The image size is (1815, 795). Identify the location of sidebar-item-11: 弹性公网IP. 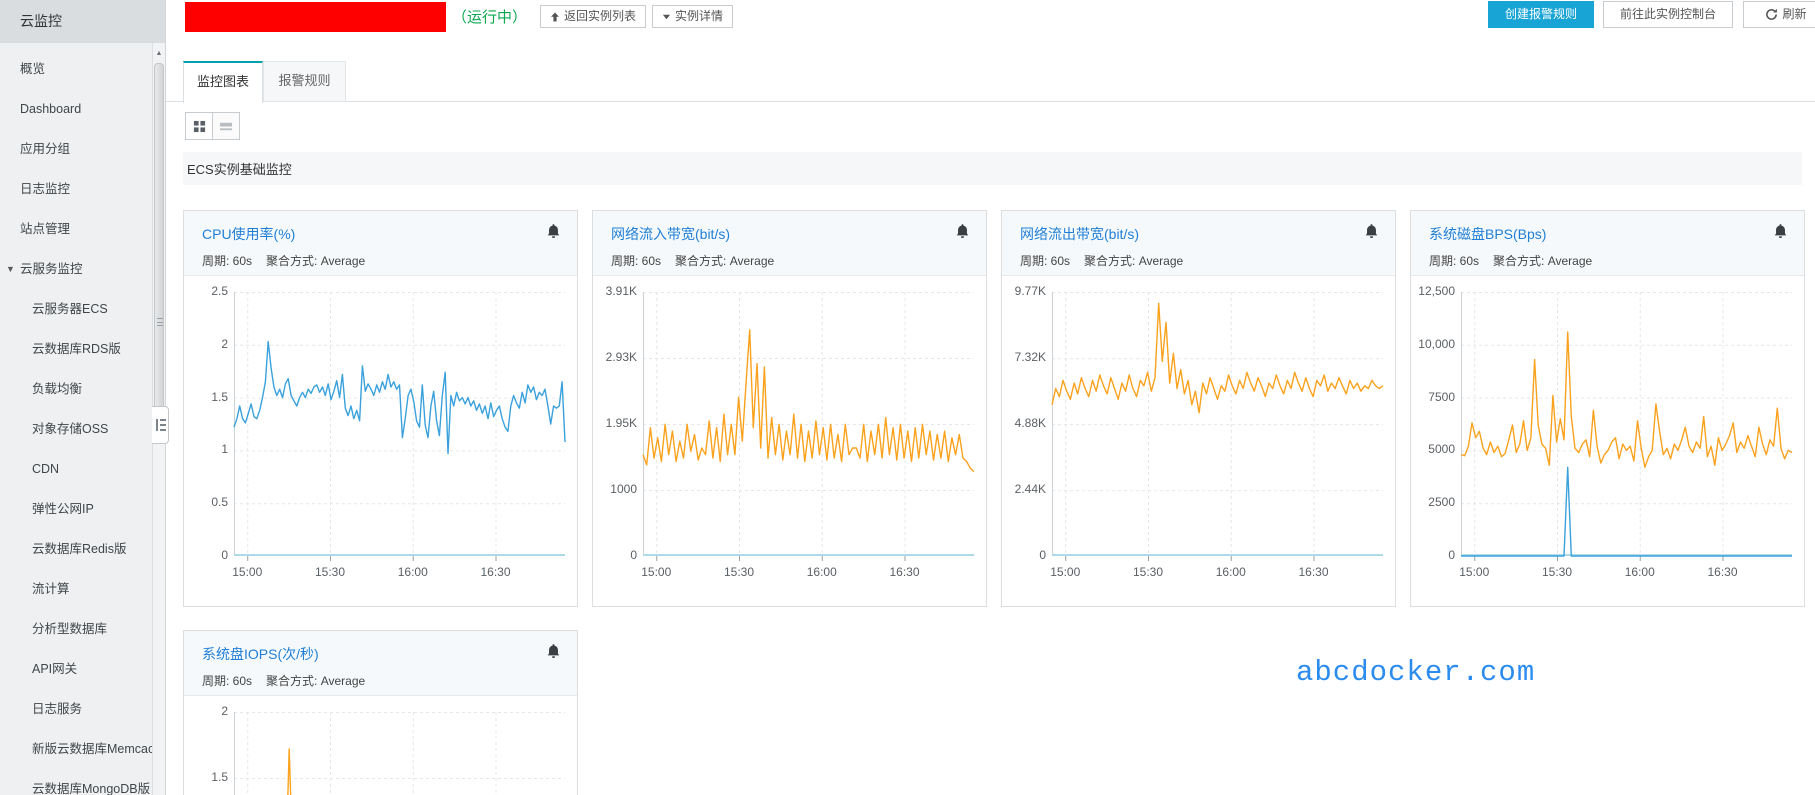
(76, 509).